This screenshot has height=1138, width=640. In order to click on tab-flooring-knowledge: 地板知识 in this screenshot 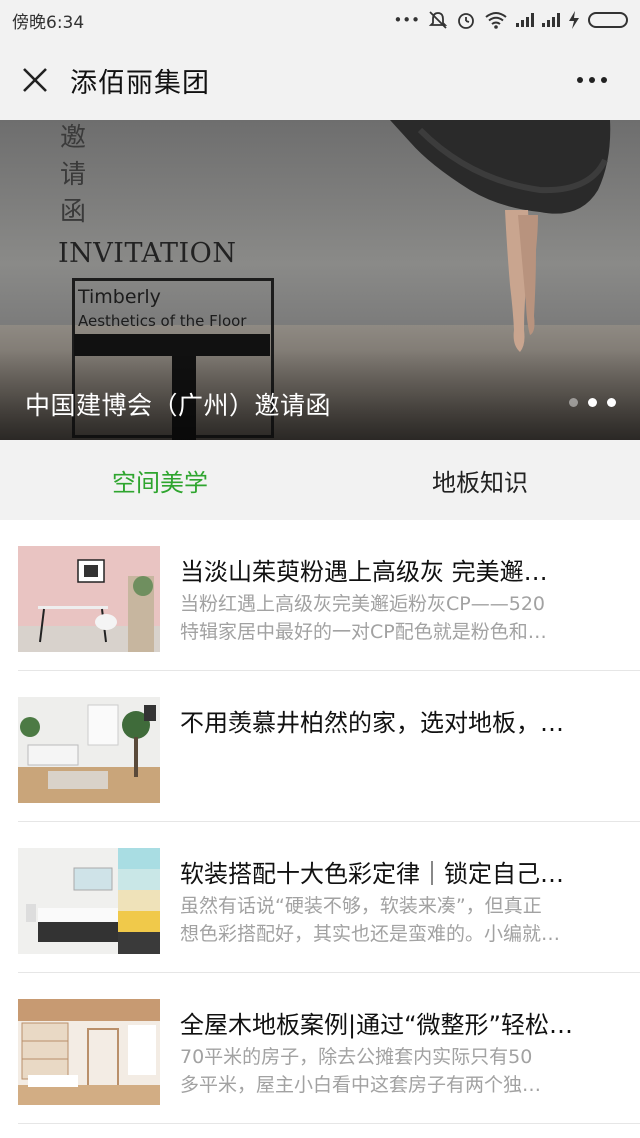, I will do `click(480, 480)`.